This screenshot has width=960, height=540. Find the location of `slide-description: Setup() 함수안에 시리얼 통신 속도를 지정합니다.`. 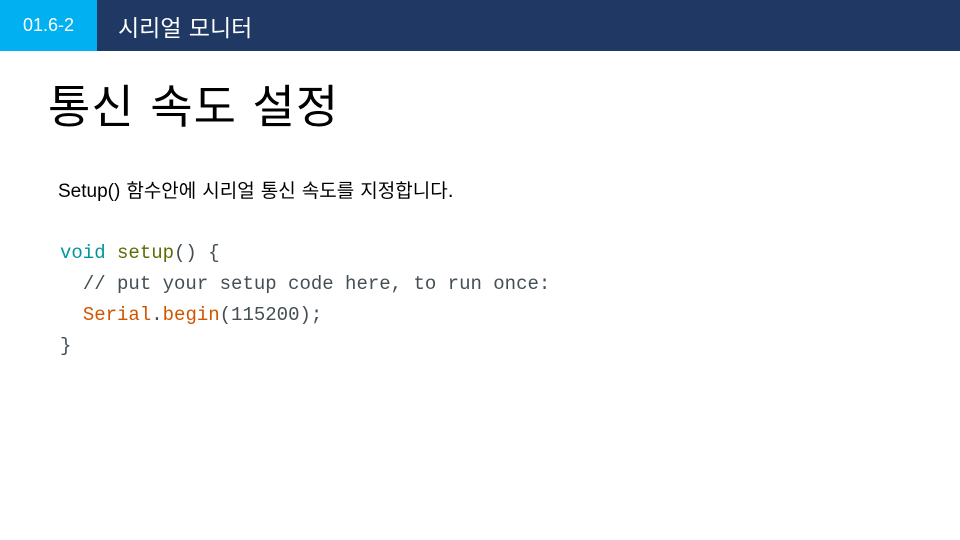

slide-description: Setup() 함수안에 시리얼 통신 속도를 지정합니다. is located at coordinates (256, 189).